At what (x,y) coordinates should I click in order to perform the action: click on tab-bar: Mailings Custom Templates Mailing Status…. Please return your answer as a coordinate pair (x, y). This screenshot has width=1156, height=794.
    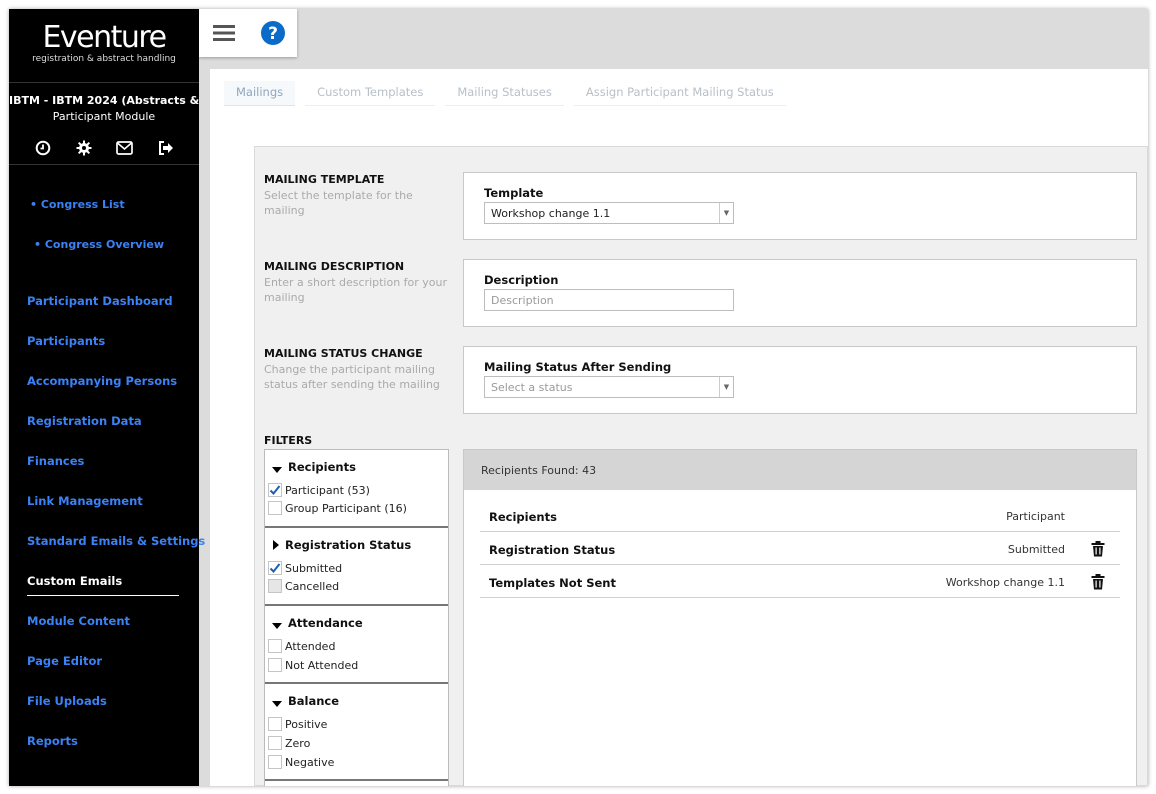
    Looking at the image, I should click on (510, 93).